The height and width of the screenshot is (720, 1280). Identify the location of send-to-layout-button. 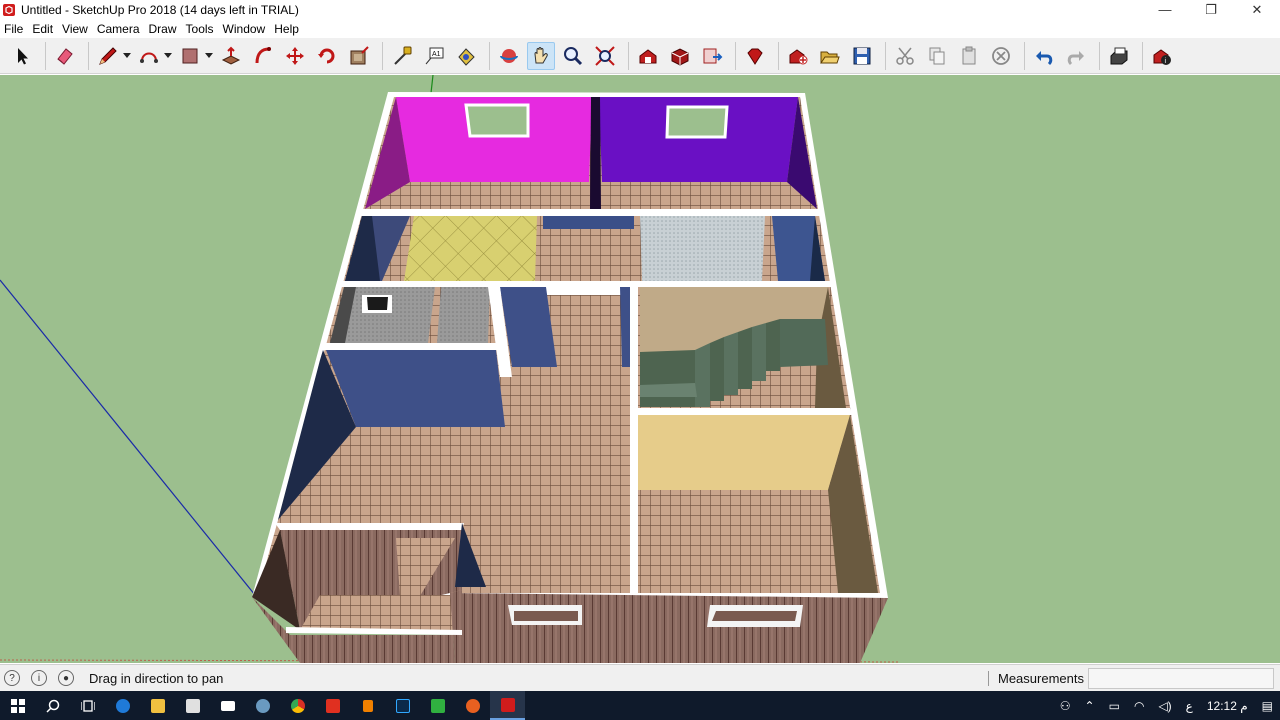
(712, 56).